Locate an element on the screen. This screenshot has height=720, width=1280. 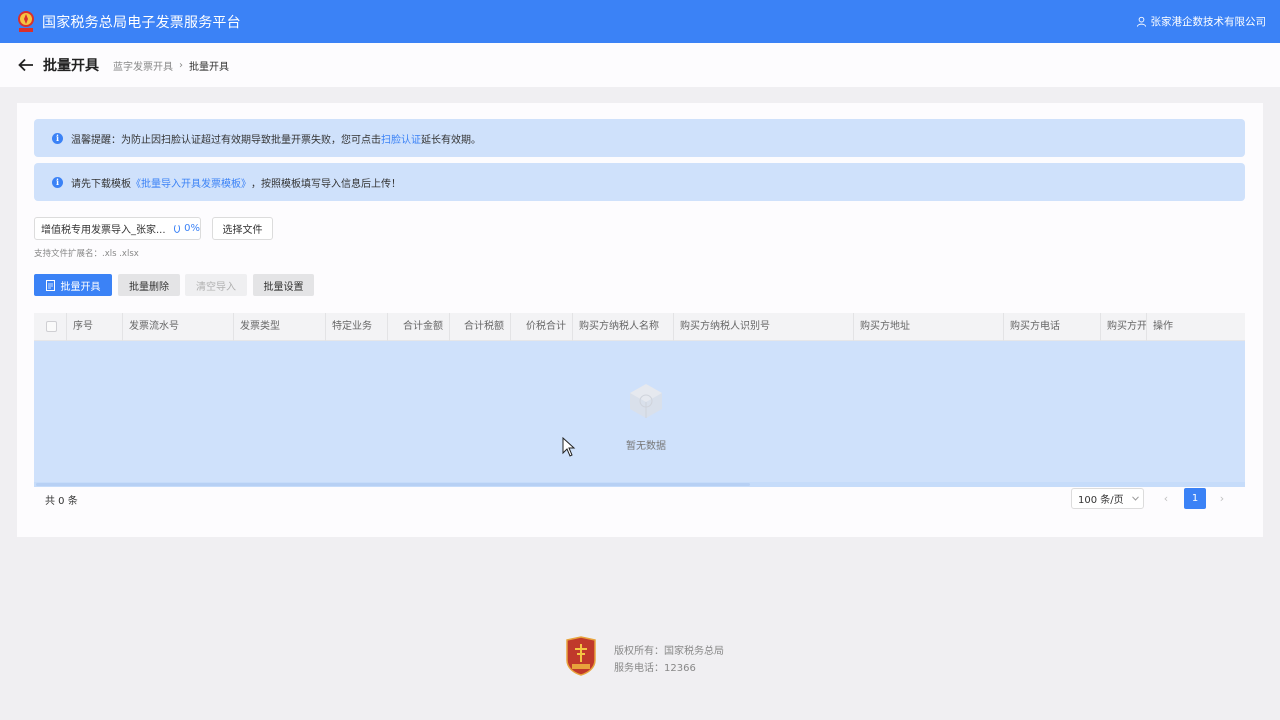
alert-text-prefix: 温馨提醒：为防止因扫脸认证超过有效期导致批量开票失败，您可点击 is located at coordinates (226, 140).